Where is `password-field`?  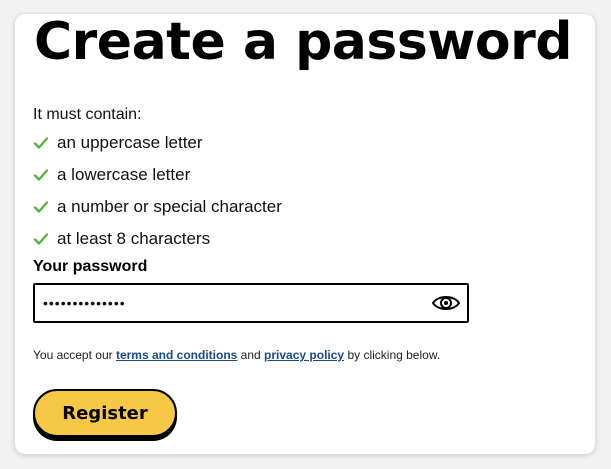
password-field is located at coordinates (251, 303).